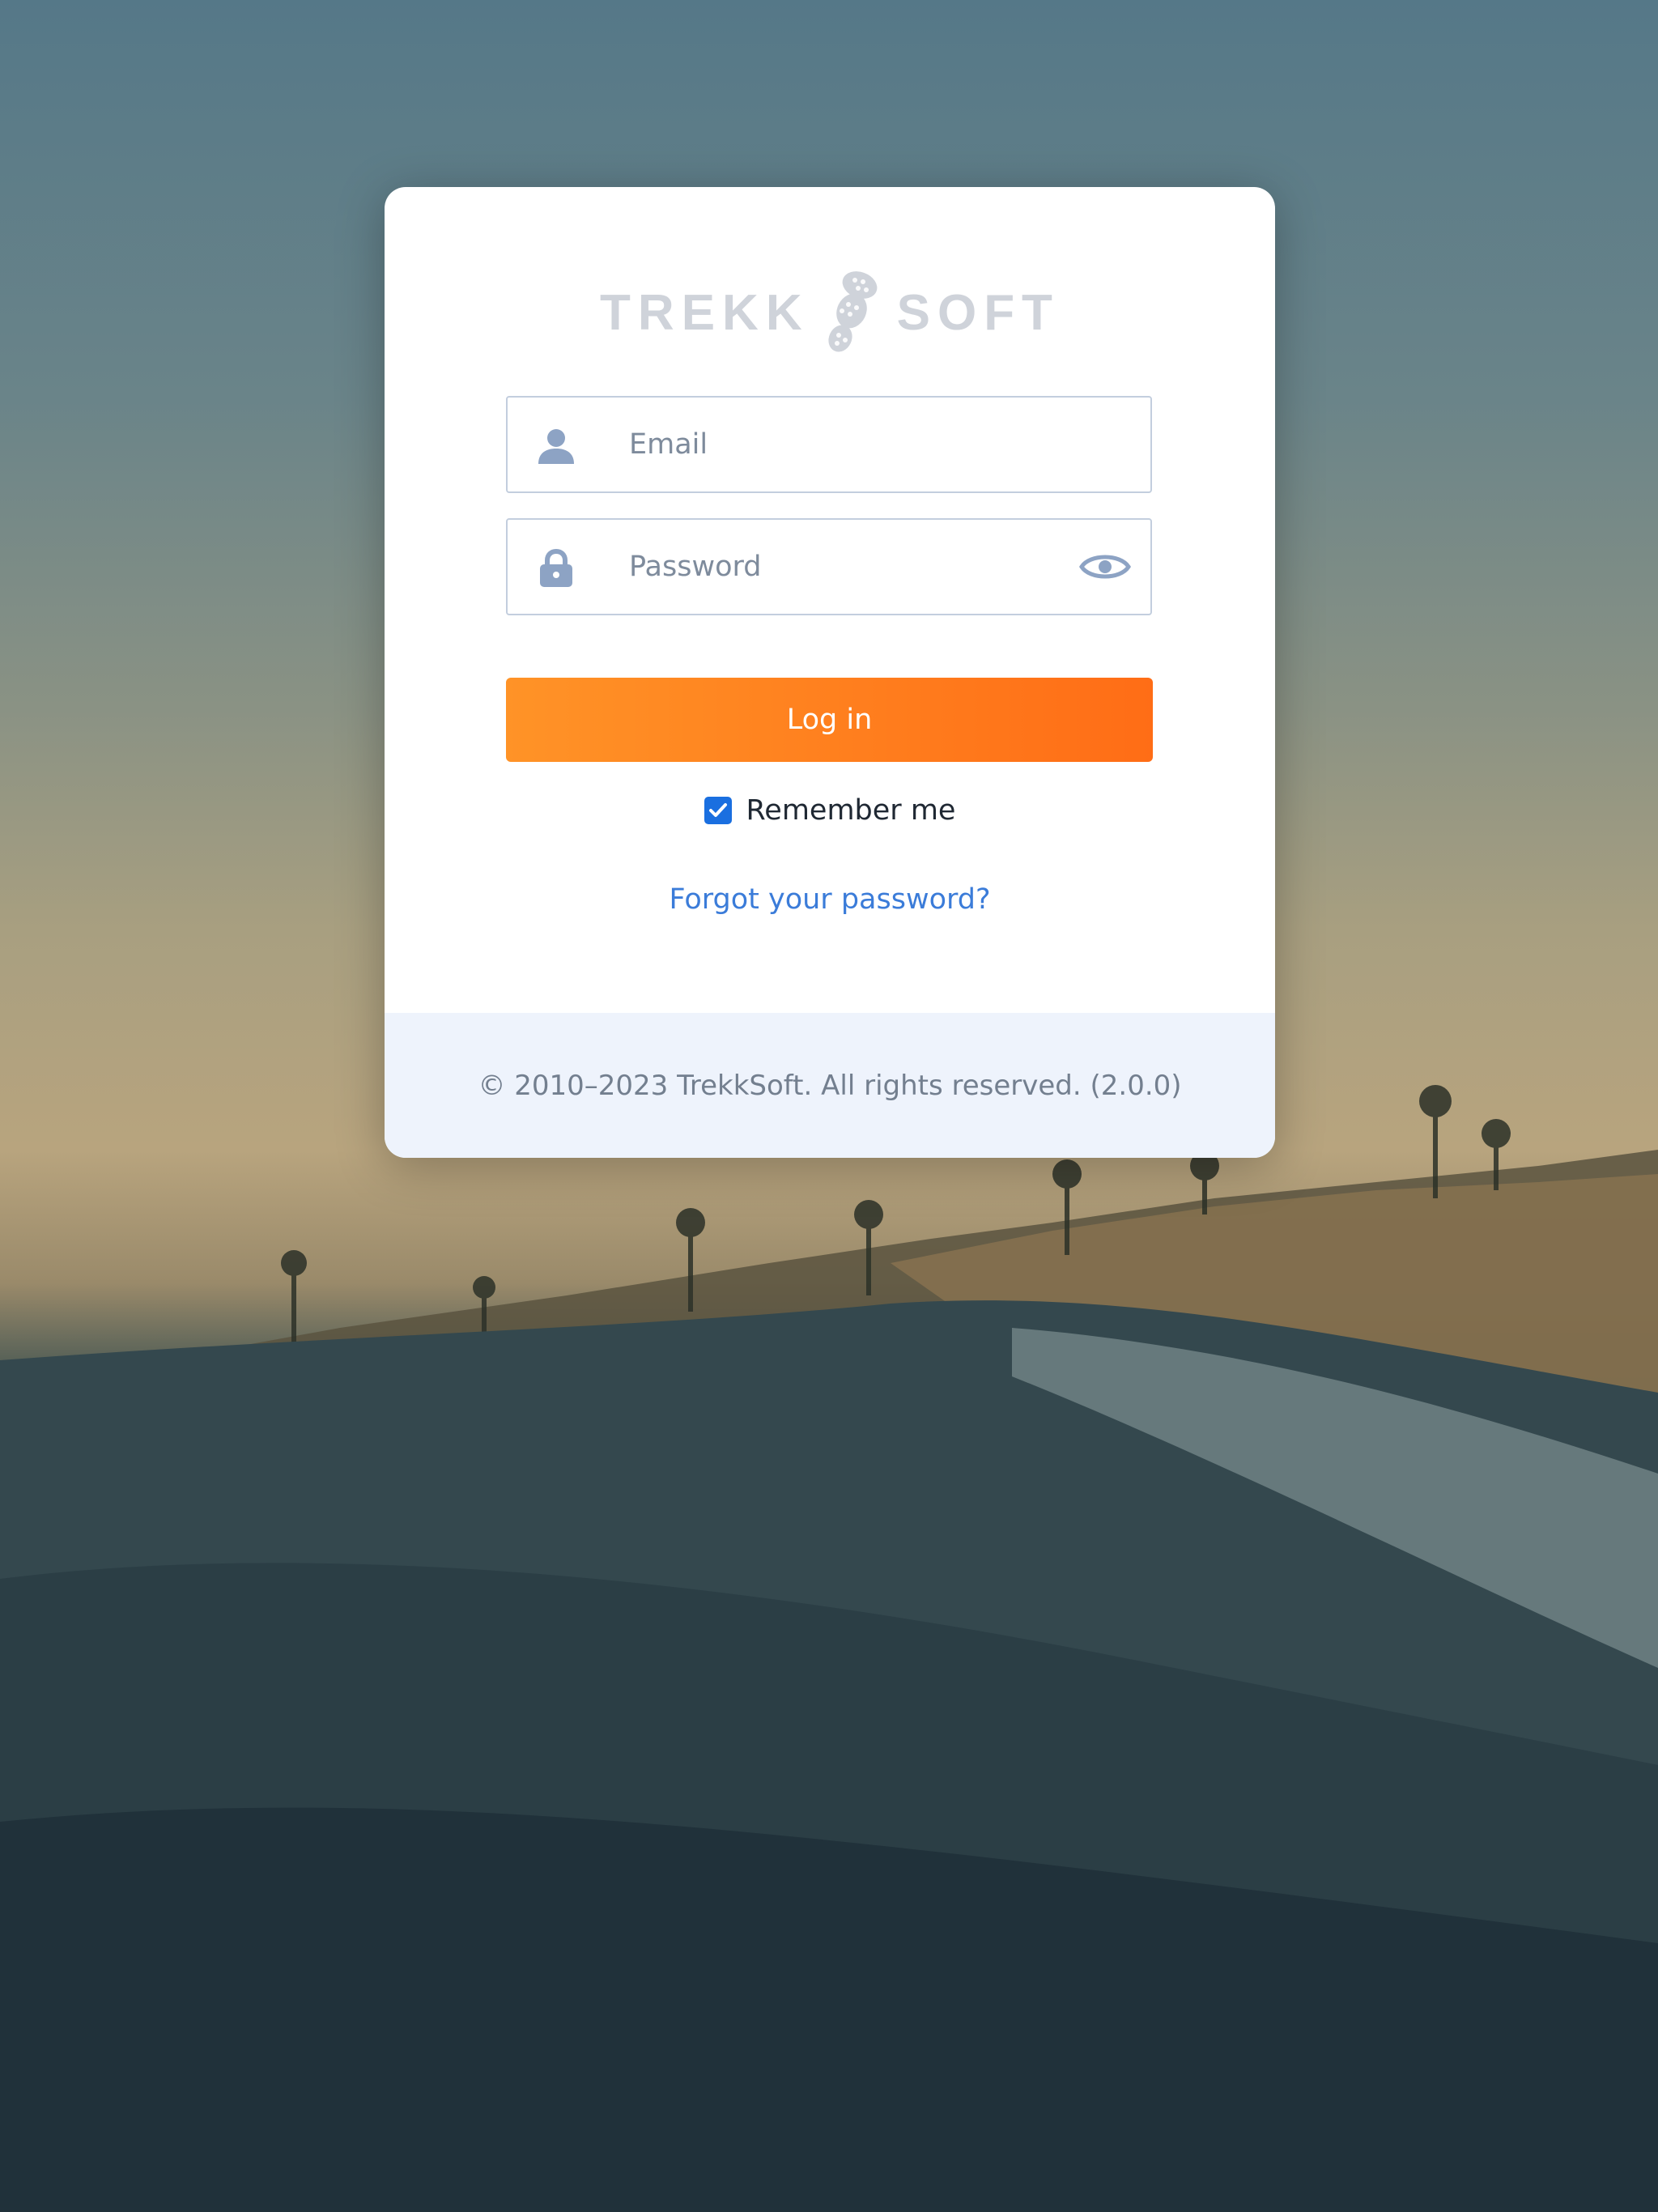 The image size is (1658, 2212). What do you see at coordinates (695, 567) in the screenshot?
I see `password-placeholder: Password` at bounding box center [695, 567].